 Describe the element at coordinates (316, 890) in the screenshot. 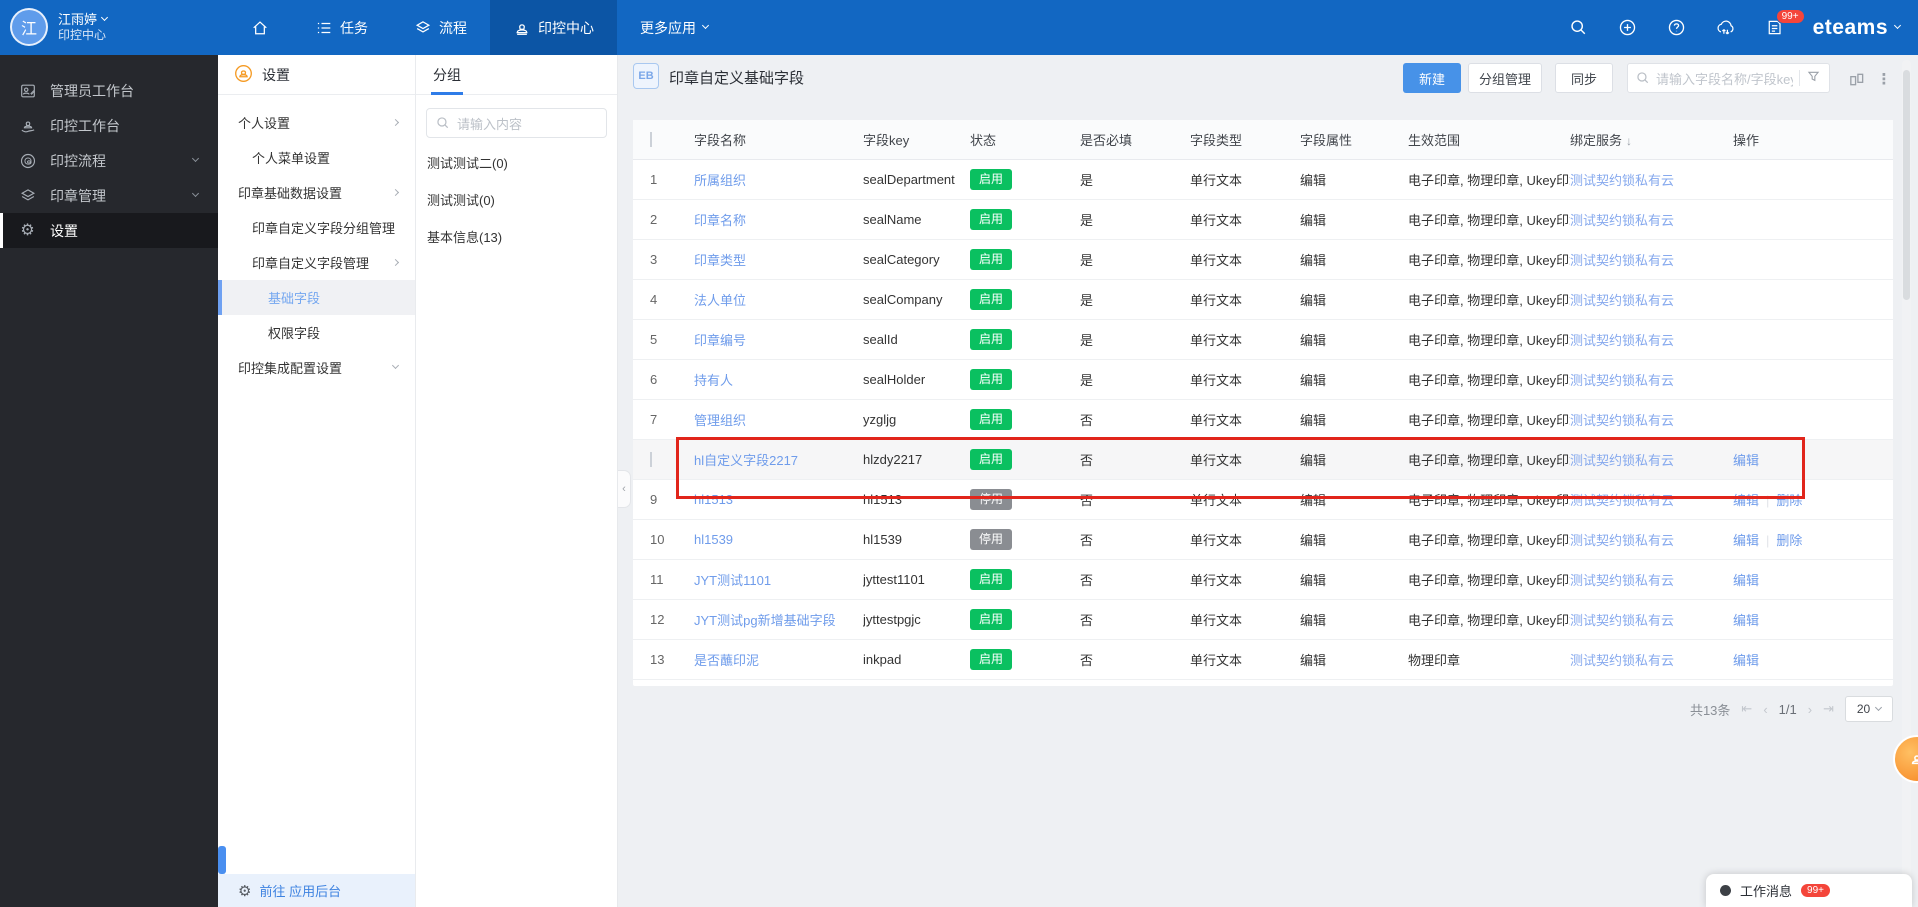

I see `goto-app-backend: ⚙ 前往 应用后台` at that location.